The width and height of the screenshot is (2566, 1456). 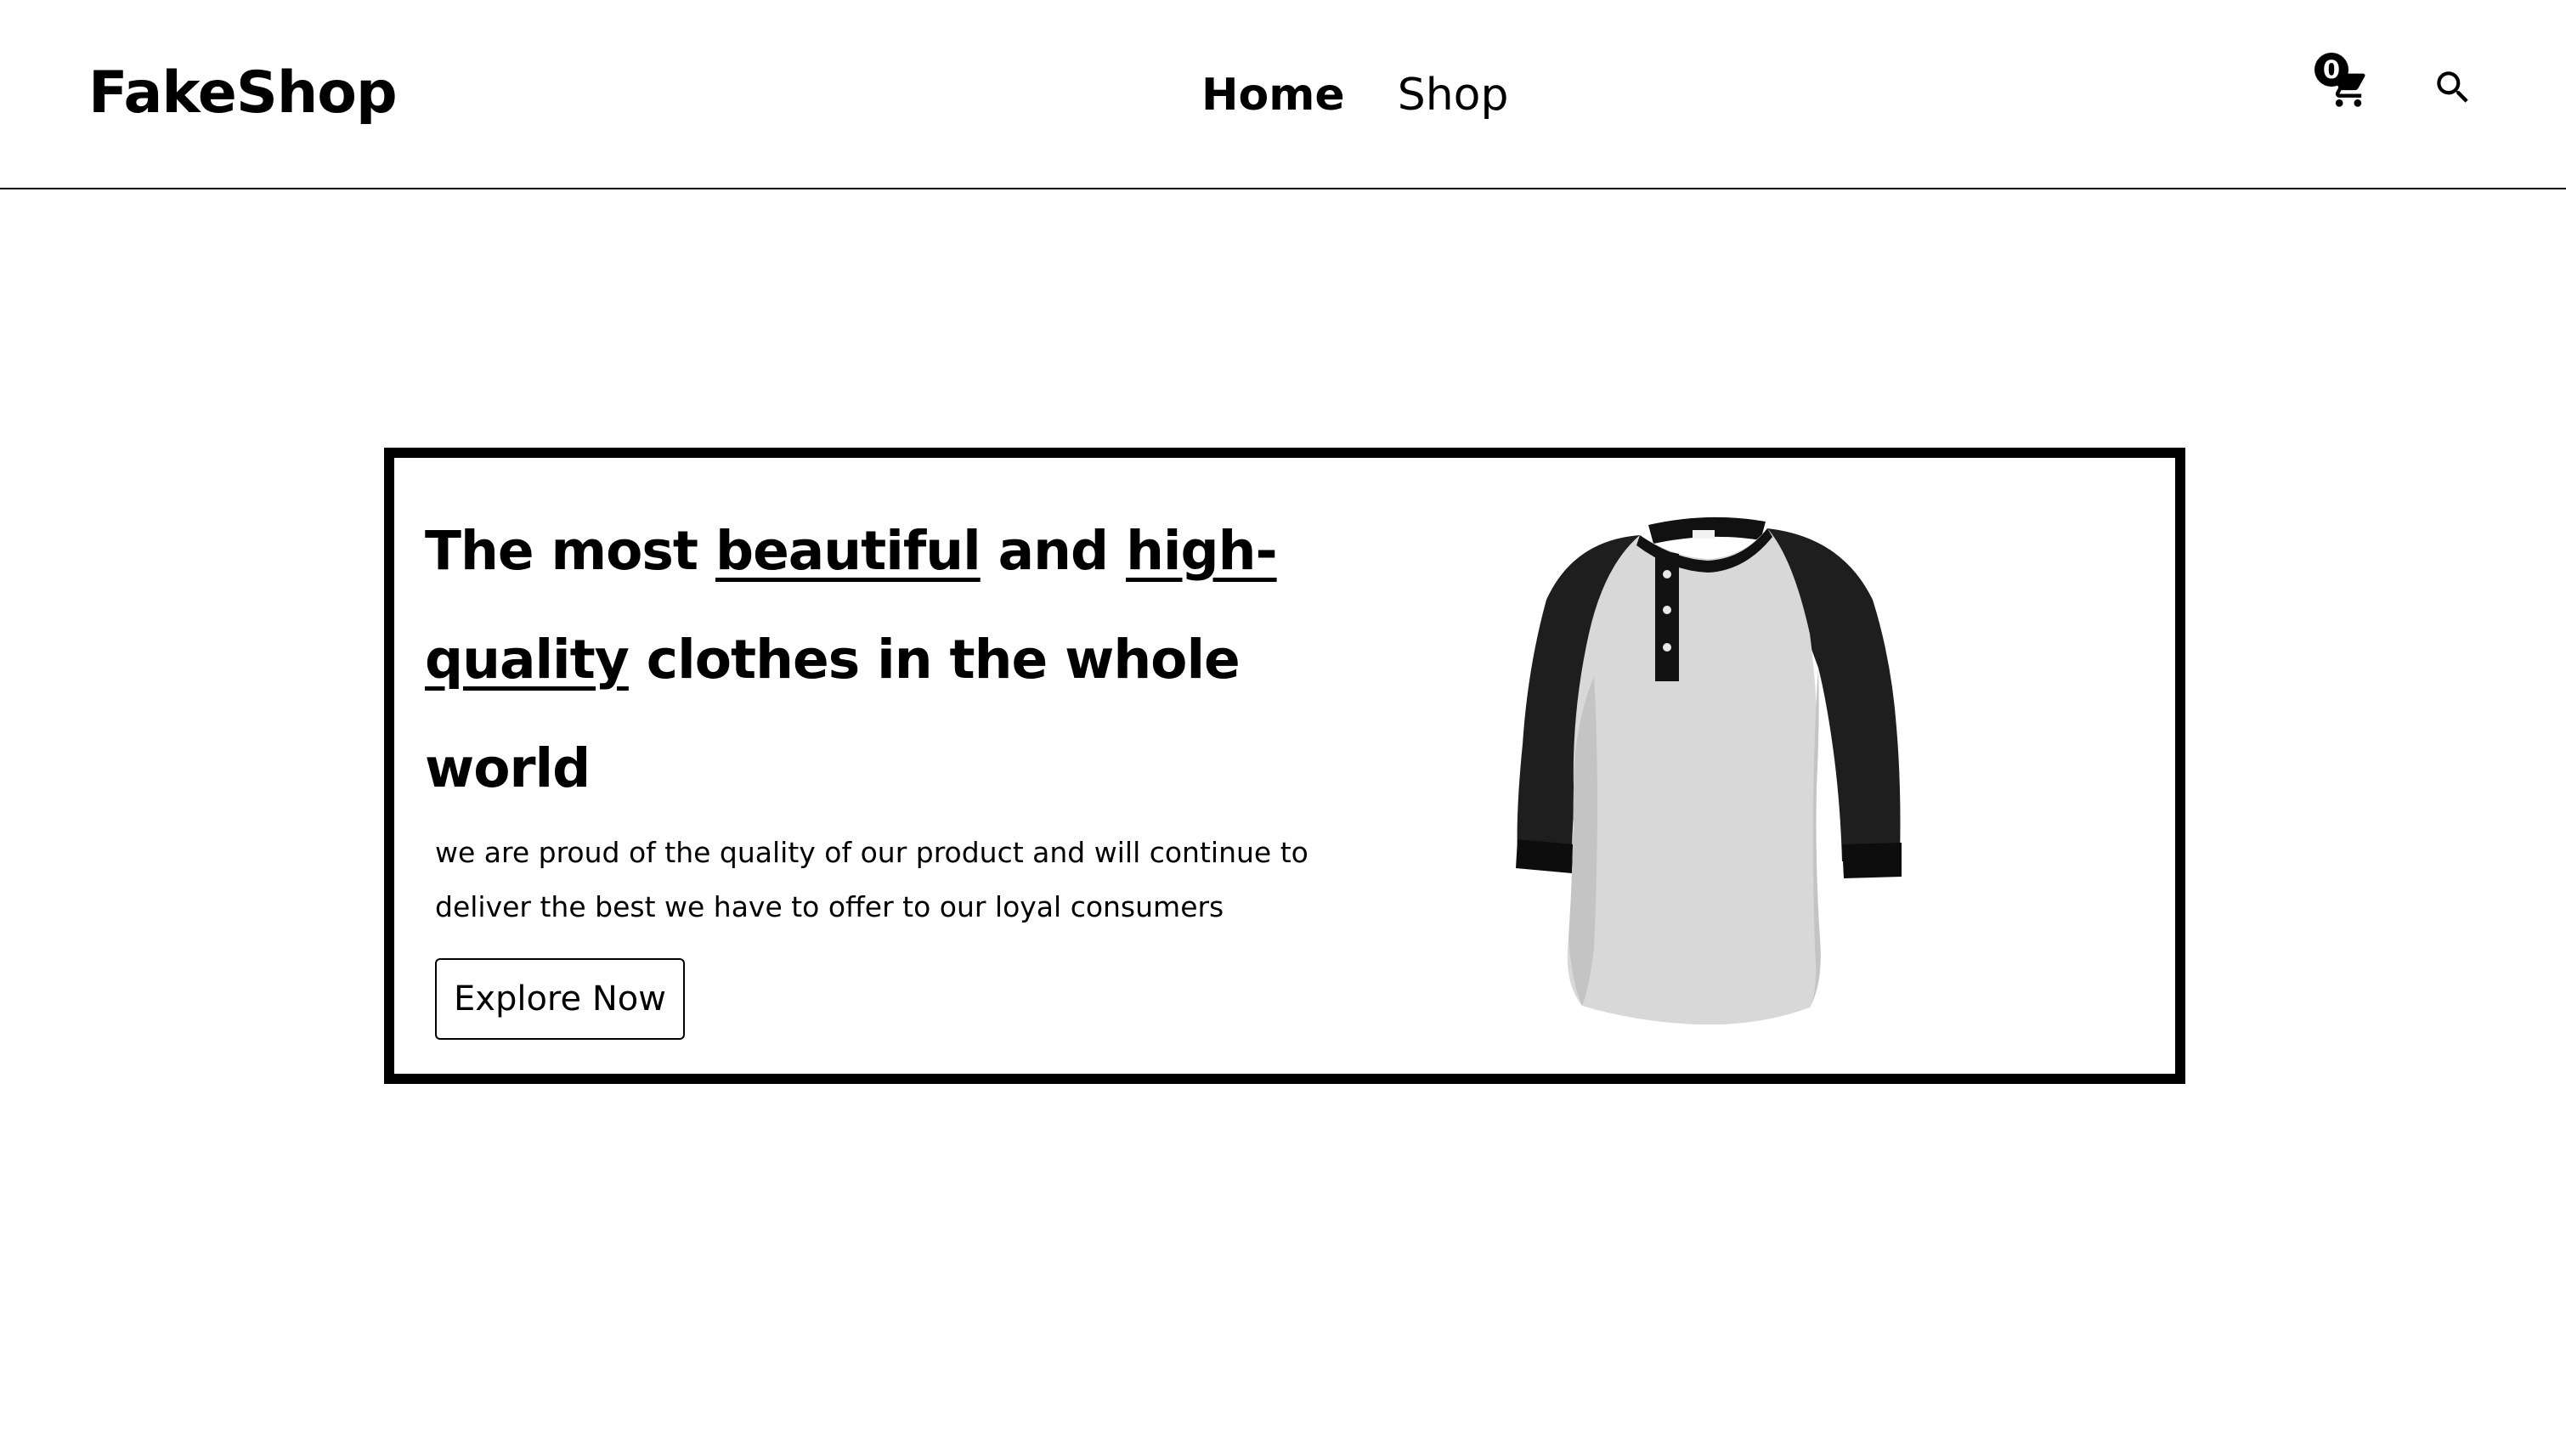 I want to click on nav-home-link: Home, so click(x=1273, y=96).